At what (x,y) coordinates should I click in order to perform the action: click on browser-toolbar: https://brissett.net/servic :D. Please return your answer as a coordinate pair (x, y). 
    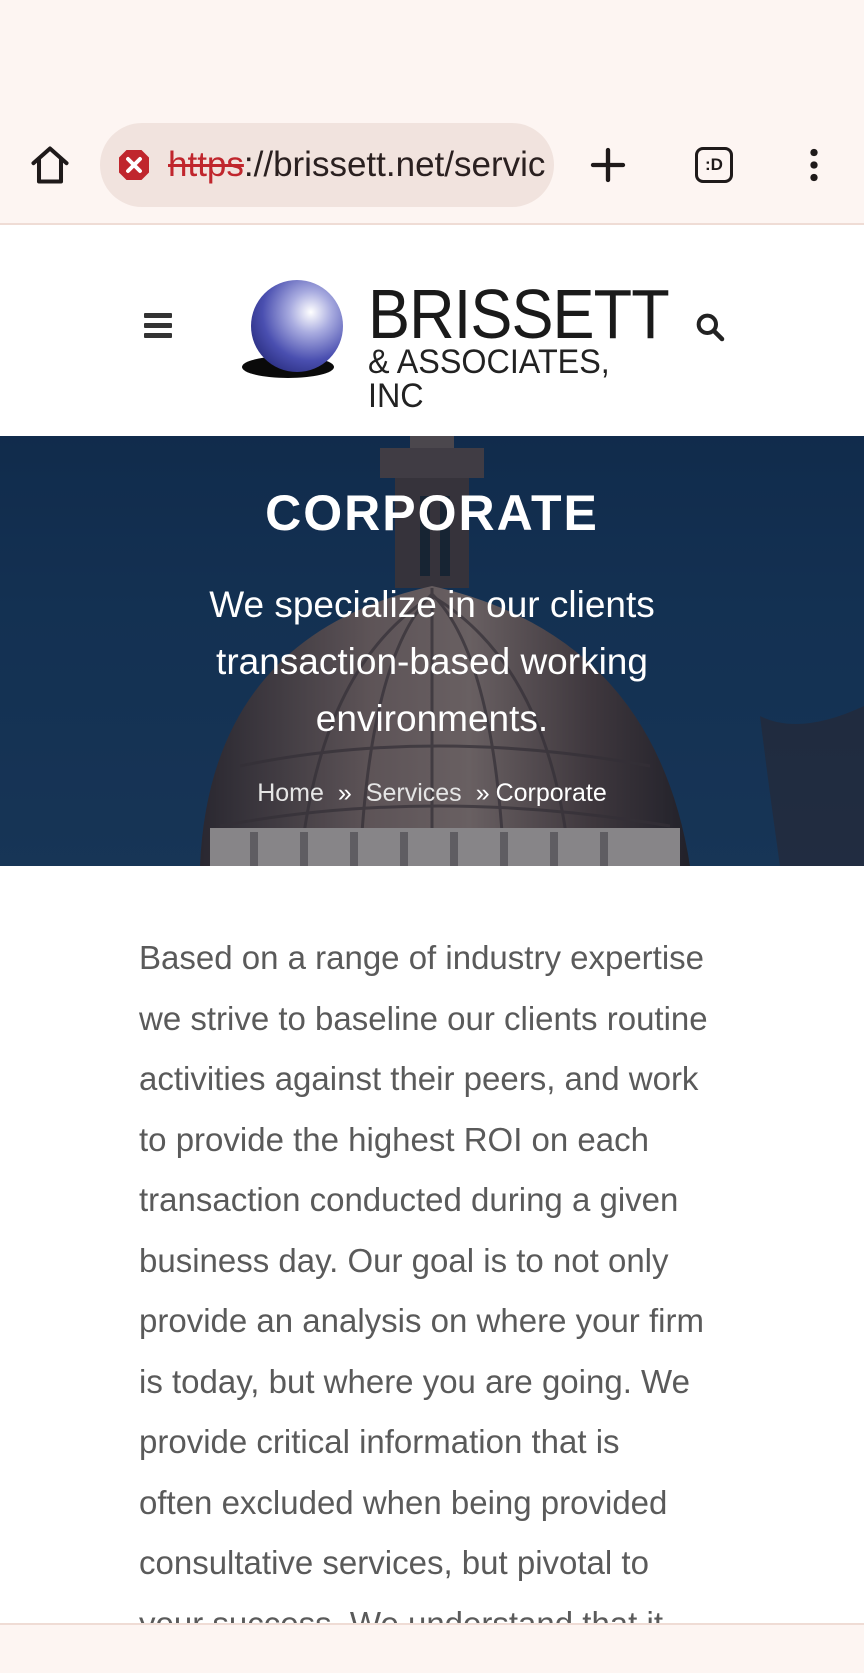
    Looking at the image, I should click on (432, 168).